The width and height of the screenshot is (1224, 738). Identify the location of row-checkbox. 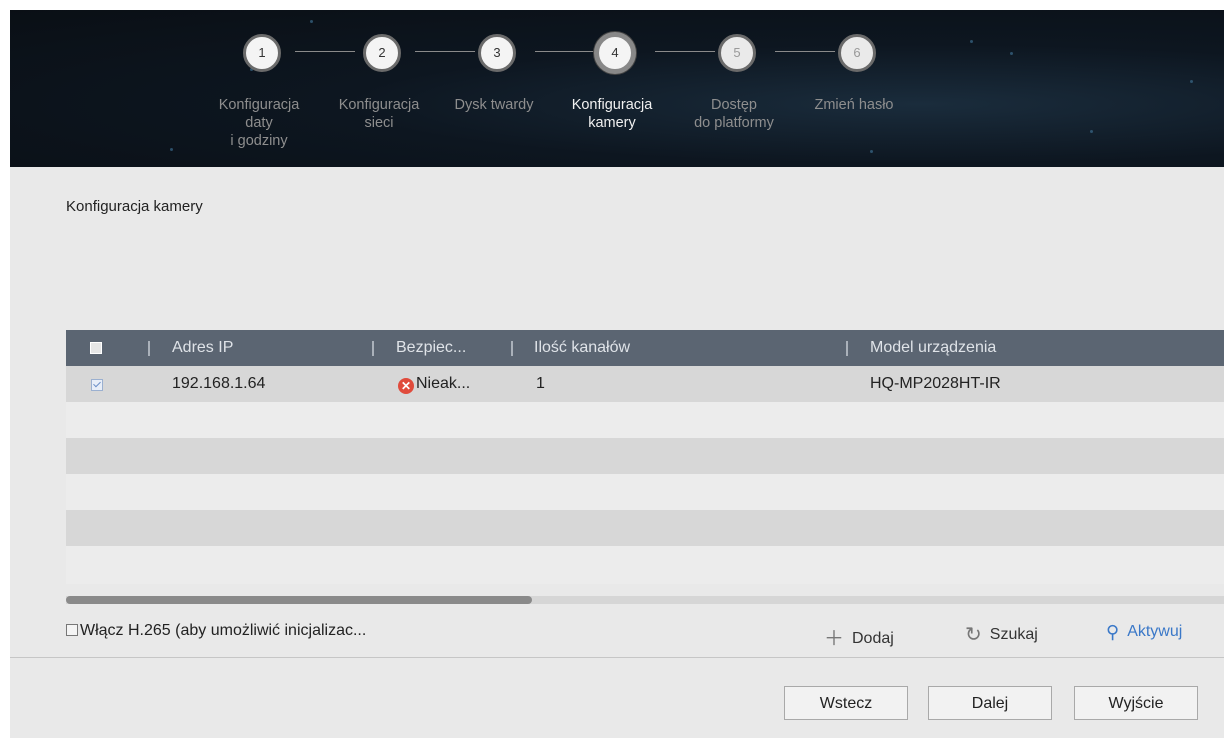
(97, 385).